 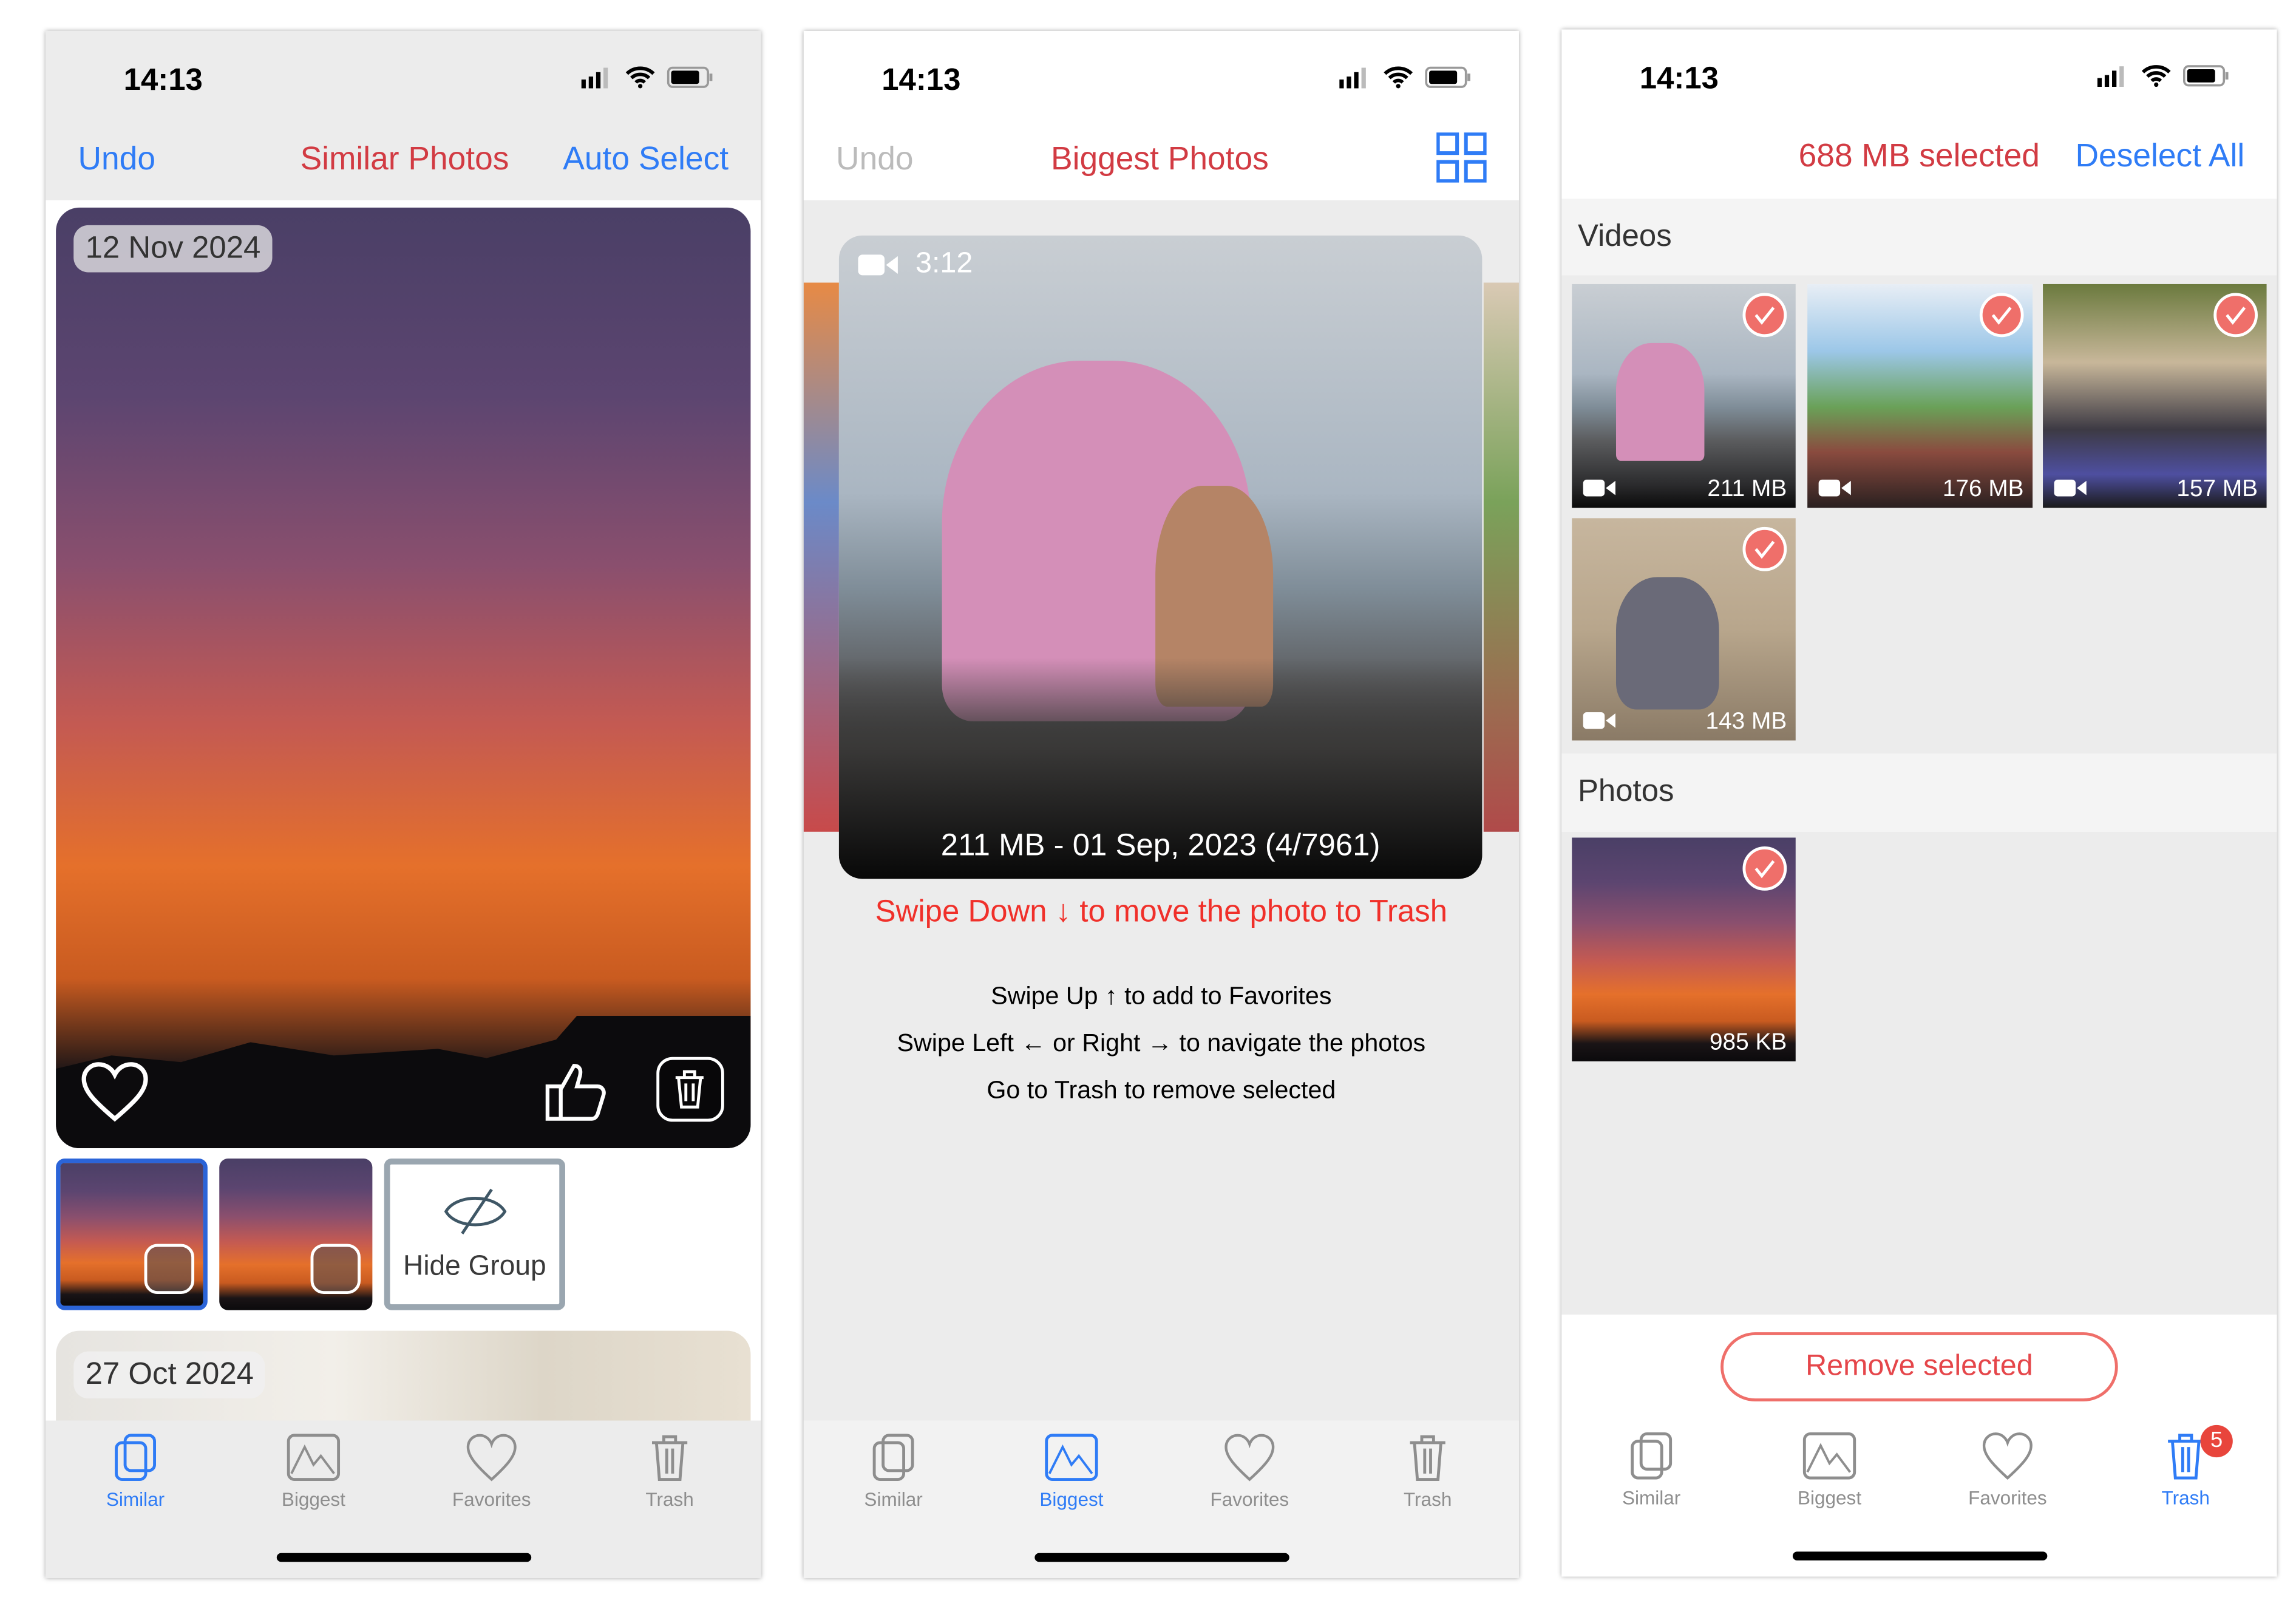 What do you see at coordinates (1161, 1090) in the screenshot?
I see `instruction-line: Go to Trash to remove selected` at bounding box center [1161, 1090].